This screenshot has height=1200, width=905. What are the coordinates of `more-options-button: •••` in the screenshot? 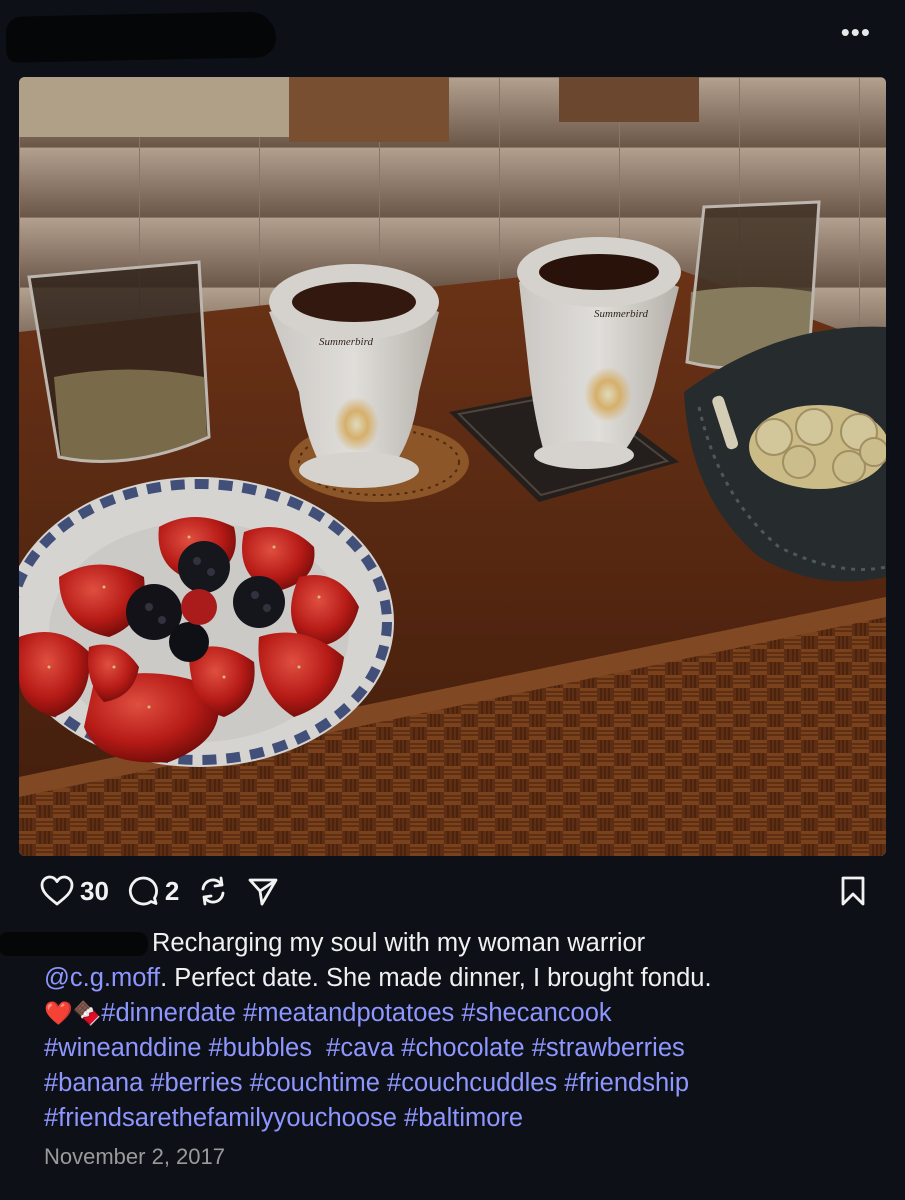 It's located at (856, 32).